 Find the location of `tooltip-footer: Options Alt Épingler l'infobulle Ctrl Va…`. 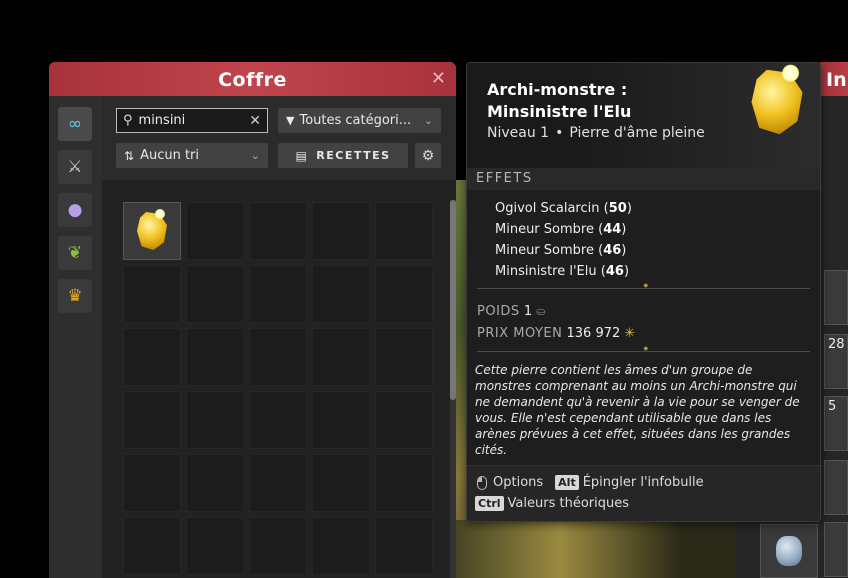

tooltip-footer: Options Alt Épingler l'infobulle Ctrl Va… is located at coordinates (643, 493).